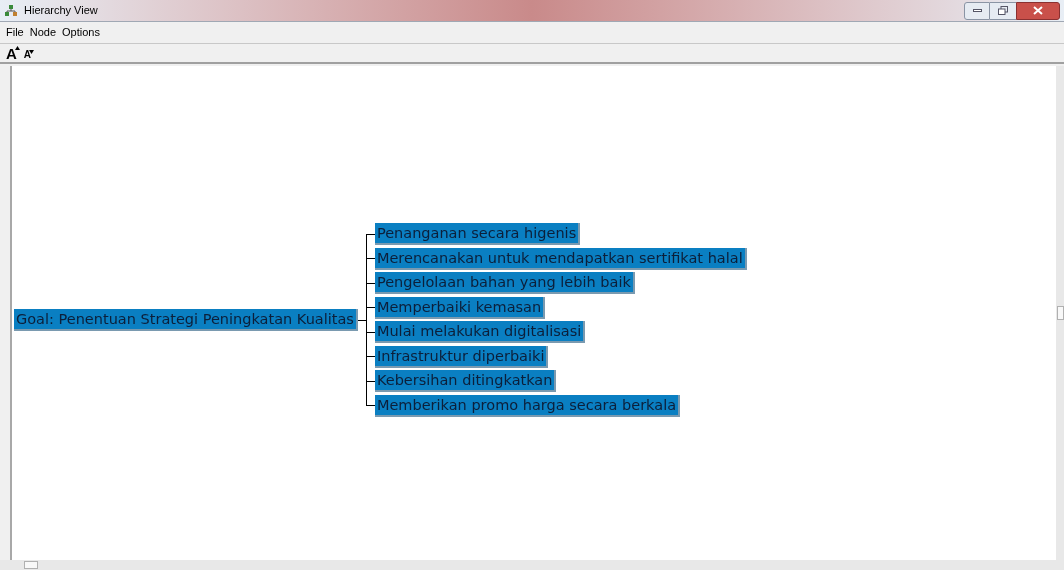 The image size is (1064, 570). What do you see at coordinates (17, 47) in the screenshot?
I see `up-triangle-icon` at bounding box center [17, 47].